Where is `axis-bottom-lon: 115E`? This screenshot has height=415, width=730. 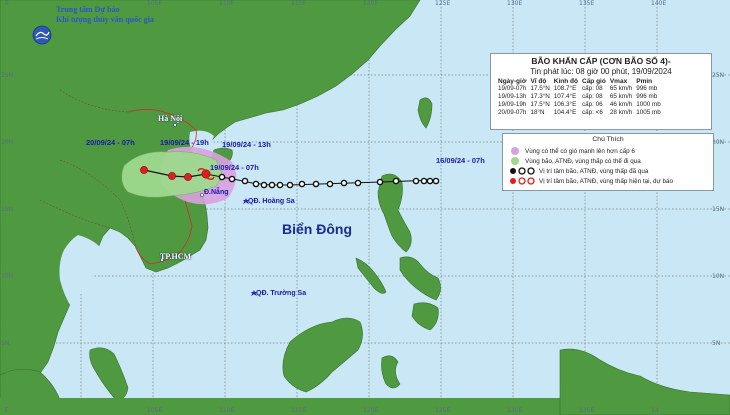 axis-bottom-lon: 115E is located at coordinates (299, 410).